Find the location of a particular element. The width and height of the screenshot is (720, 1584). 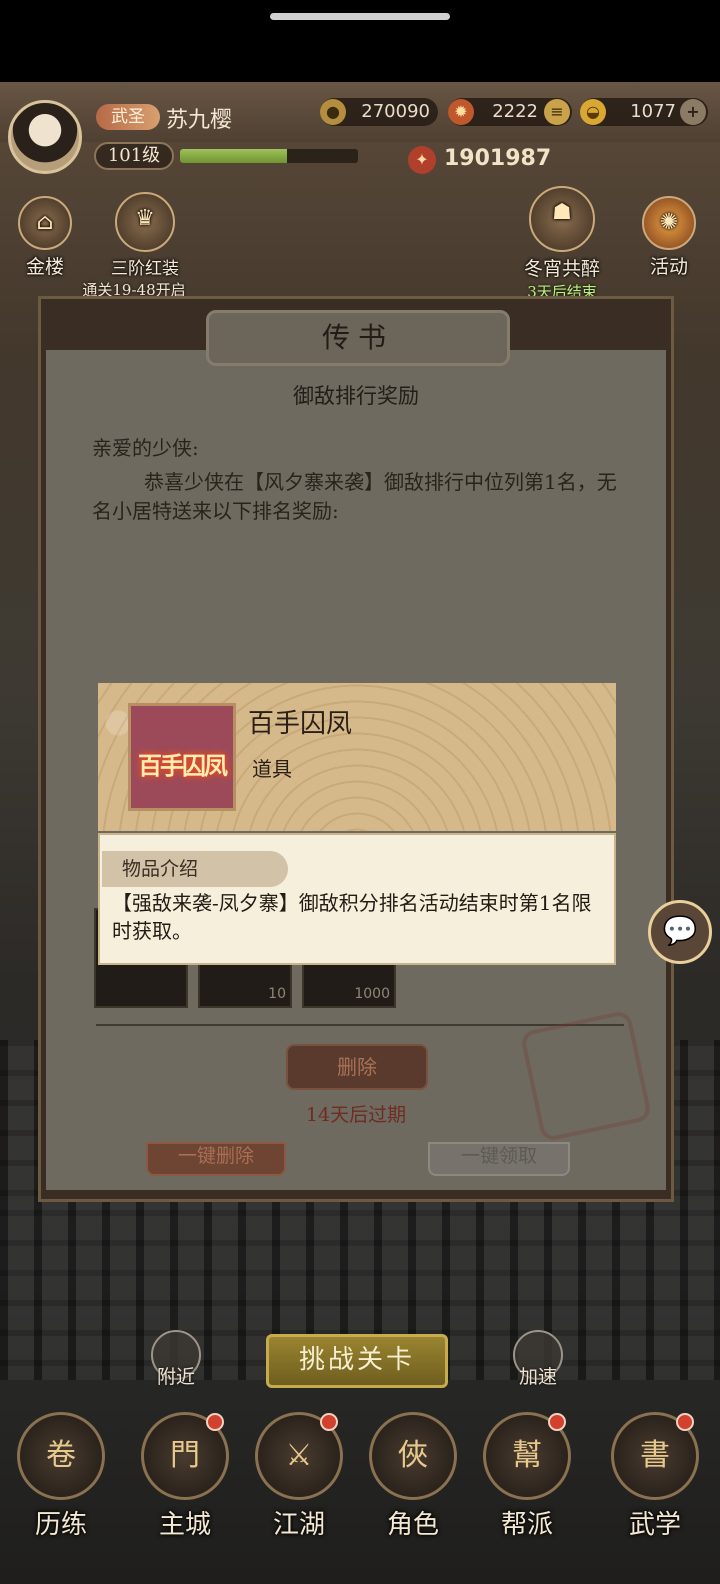

level-badge: 101级 is located at coordinates (134, 156).